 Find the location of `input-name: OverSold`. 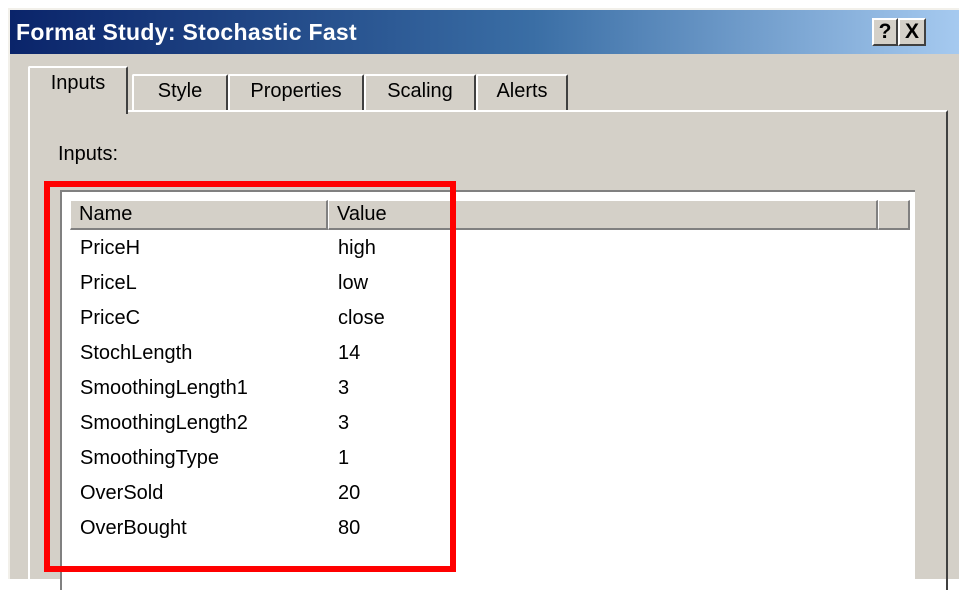

input-name: OverSold is located at coordinates (122, 493).